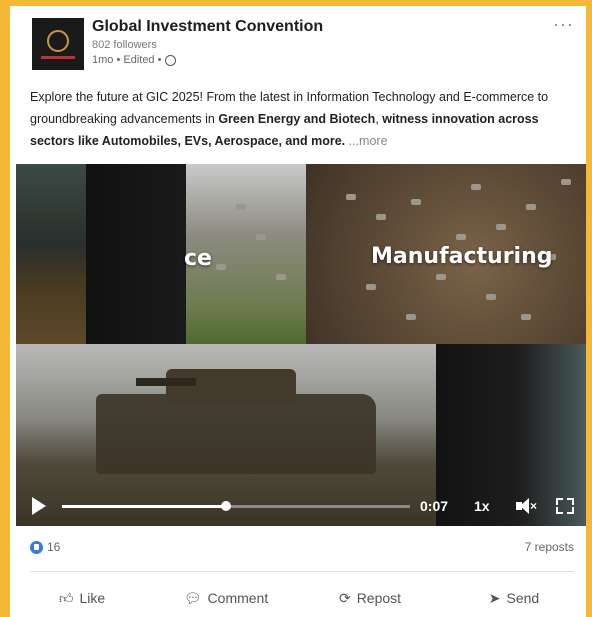 This screenshot has height=617, width=592. I want to click on company-logo, so click(58, 44).